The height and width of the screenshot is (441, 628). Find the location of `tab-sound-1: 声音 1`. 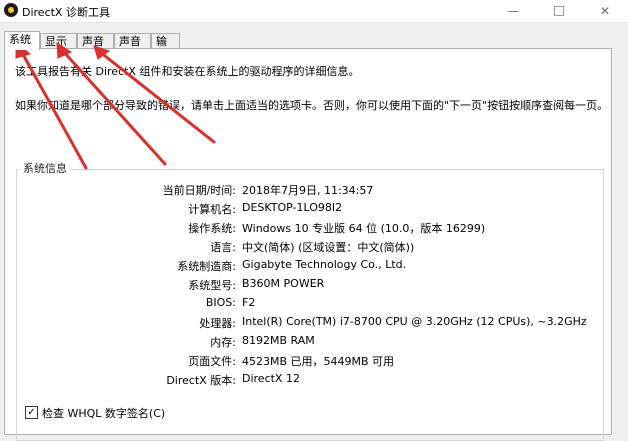

tab-sound-1: 声音 1 is located at coordinates (95, 48).